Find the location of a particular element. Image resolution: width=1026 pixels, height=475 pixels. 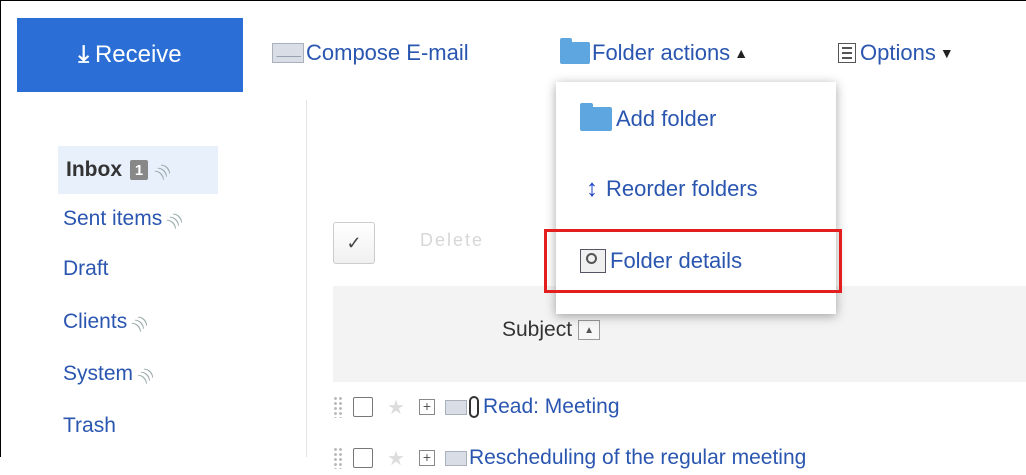

folder-actions-button: Folder actions ▲ is located at coordinates (654, 53).